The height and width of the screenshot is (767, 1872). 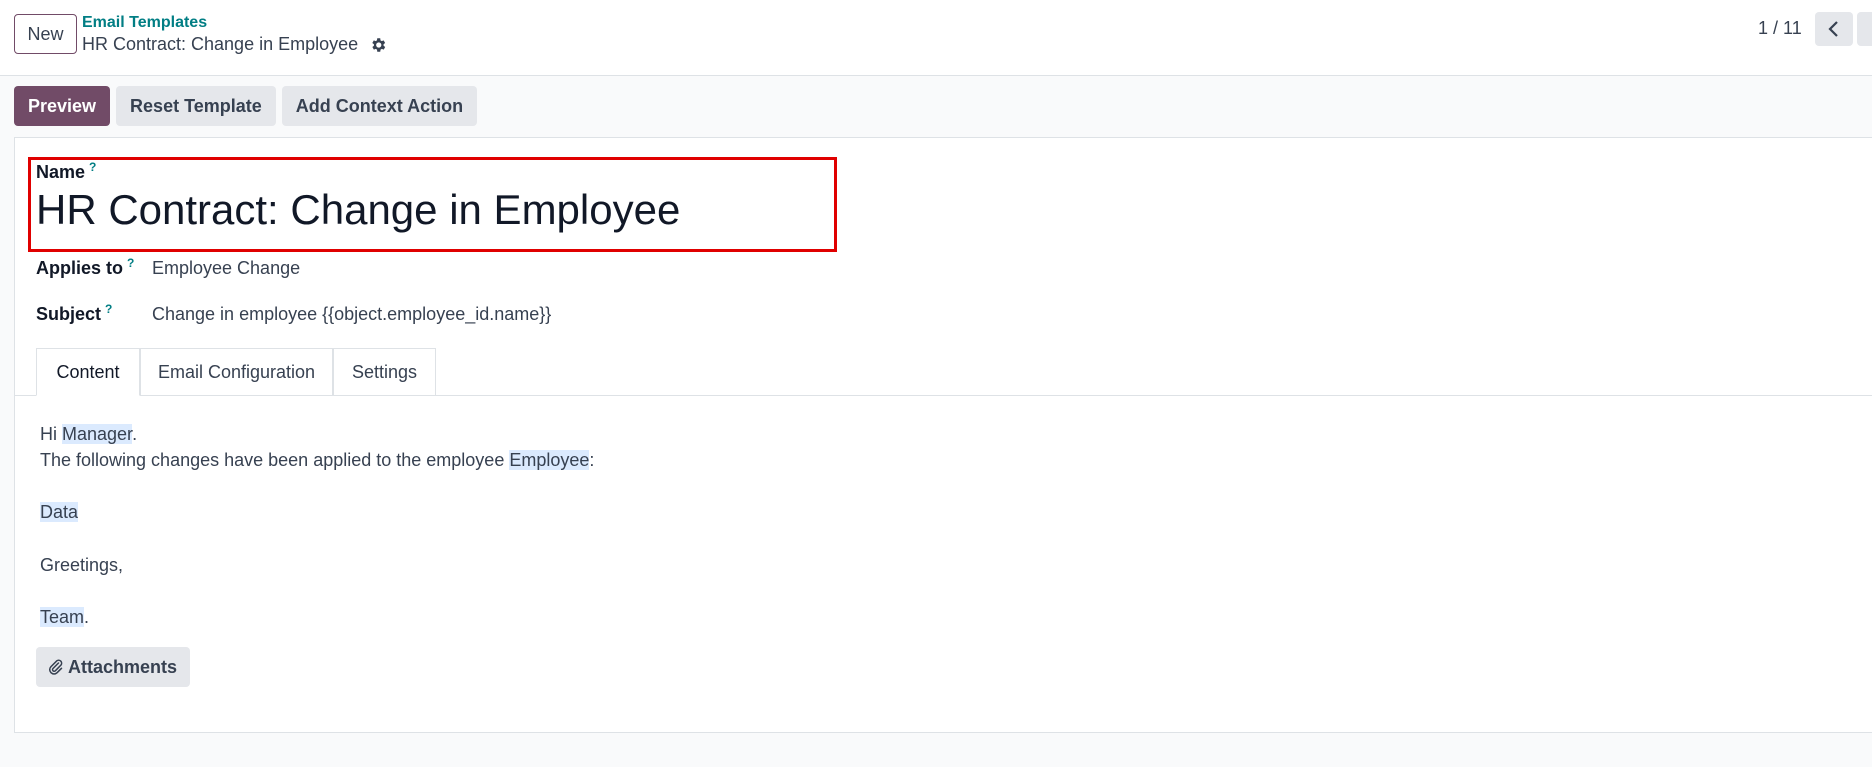 What do you see at coordinates (51, 434) in the screenshot?
I see `greeting-prefix: Hi` at bounding box center [51, 434].